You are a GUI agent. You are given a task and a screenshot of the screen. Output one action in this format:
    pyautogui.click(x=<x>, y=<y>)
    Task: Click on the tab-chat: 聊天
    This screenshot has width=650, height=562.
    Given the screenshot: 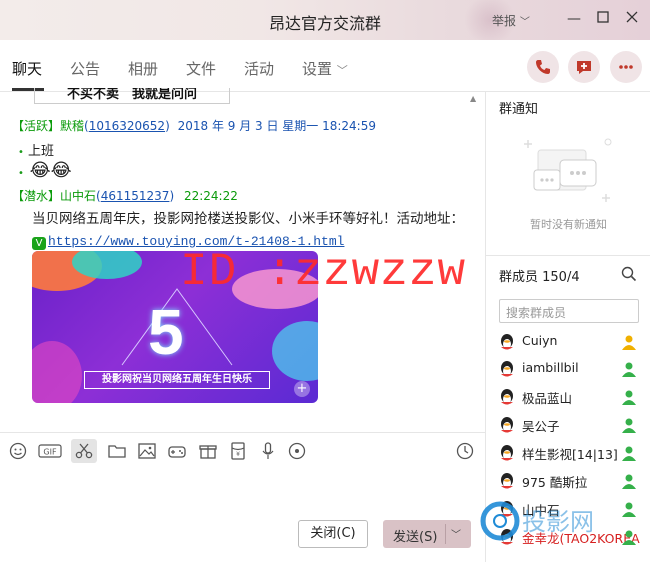 What is the action you would take?
    pyautogui.click(x=27, y=68)
    